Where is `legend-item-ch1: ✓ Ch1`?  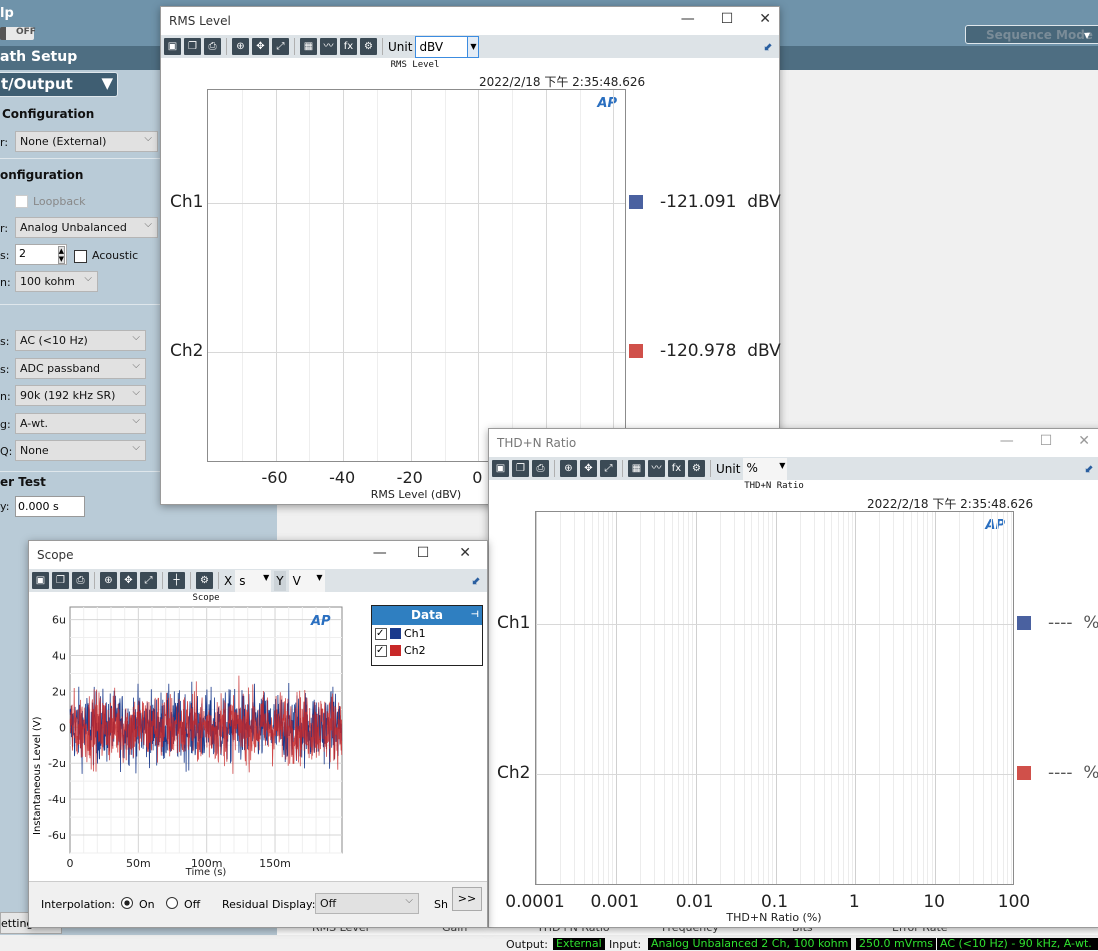 legend-item-ch1: ✓ Ch1 is located at coordinates (427, 633).